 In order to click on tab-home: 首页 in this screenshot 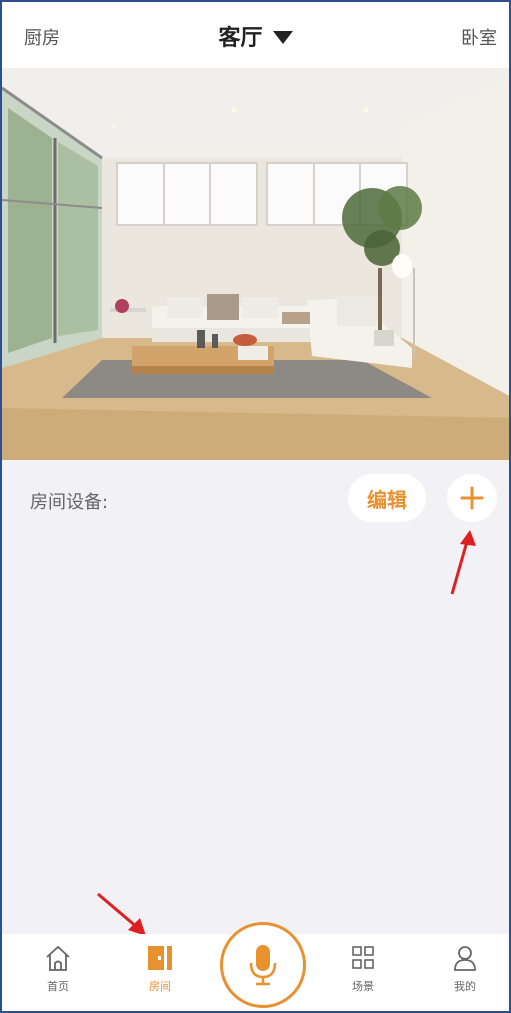, I will do `click(58, 969)`.